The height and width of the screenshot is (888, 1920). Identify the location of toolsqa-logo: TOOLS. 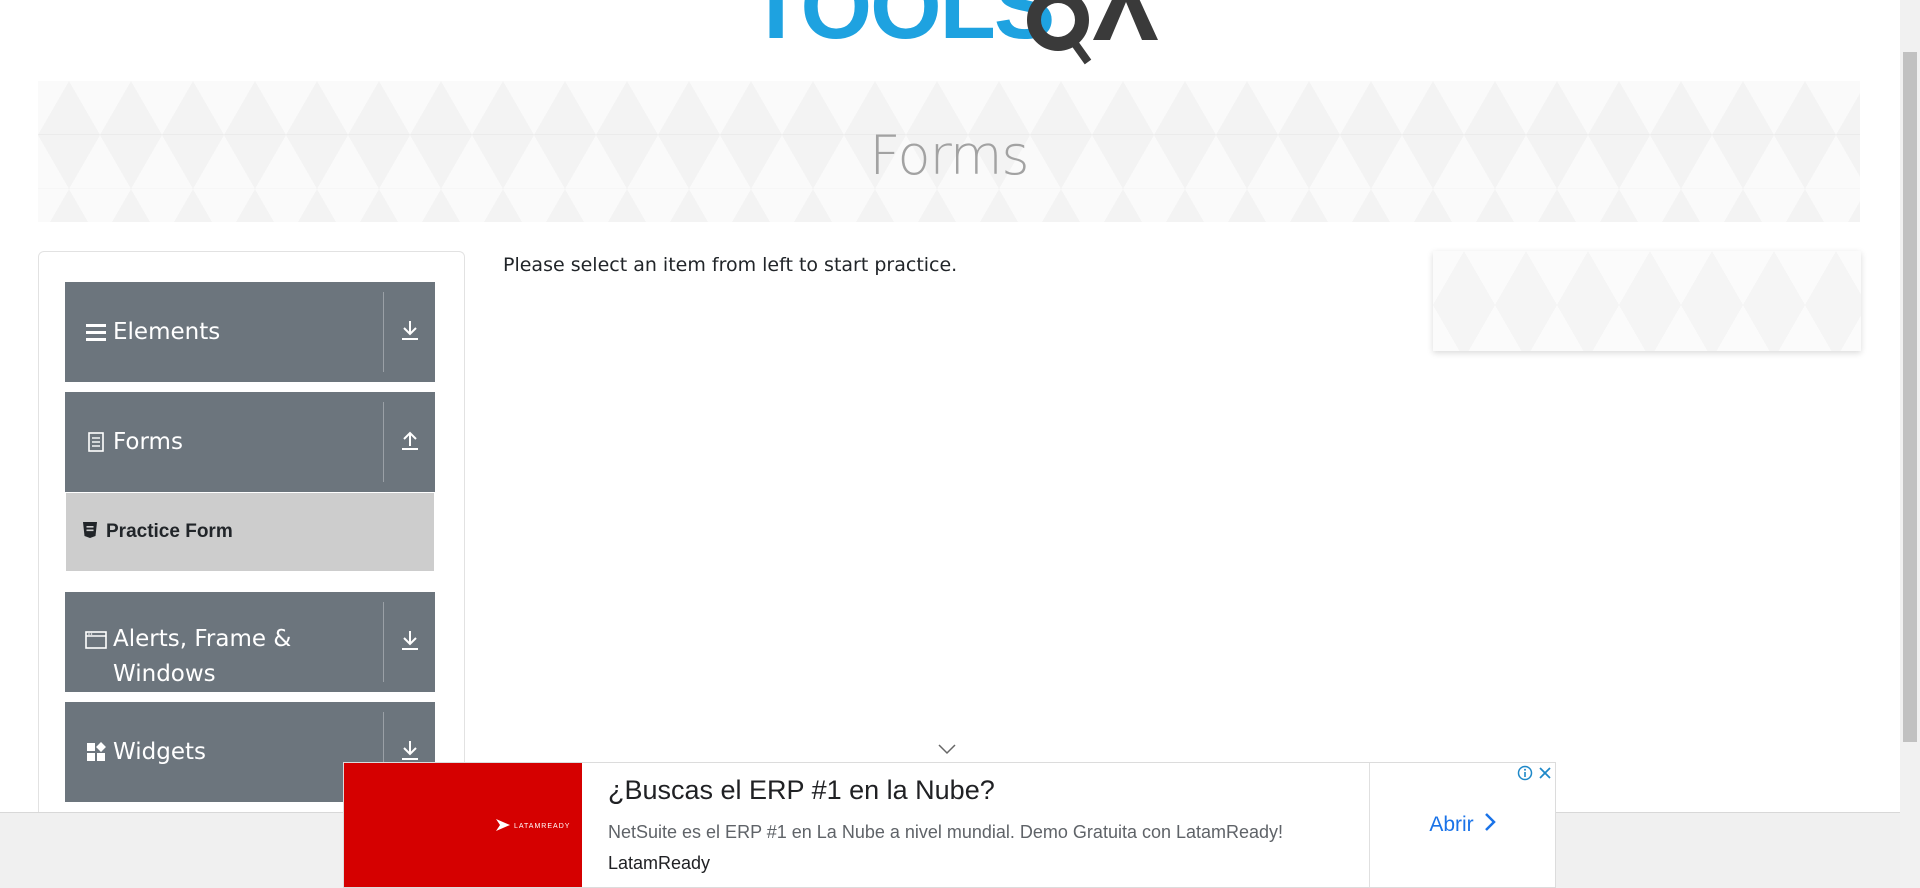
(953, 35).